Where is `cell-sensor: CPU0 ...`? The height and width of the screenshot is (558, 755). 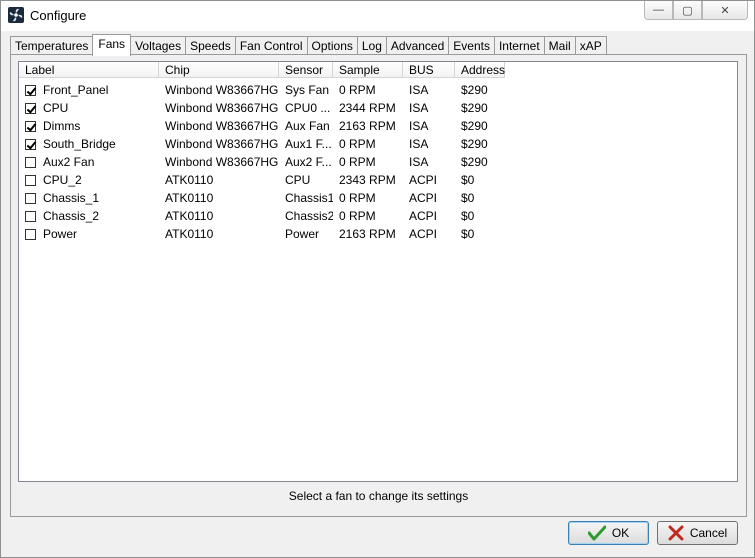
cell-sensor: CPU0 ... is located at coordinates (308, 108).